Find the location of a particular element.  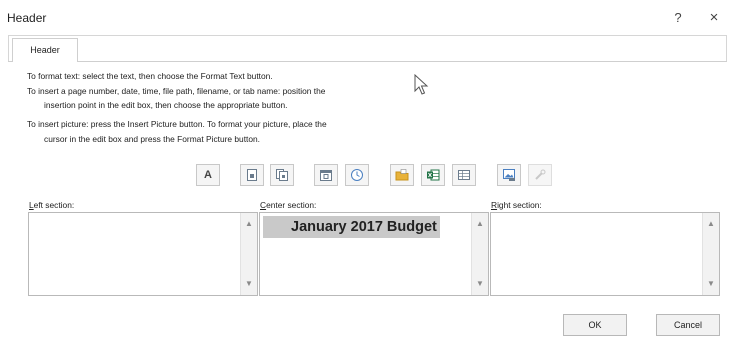

insert-page-number-button is located at coordinates (252, 175).